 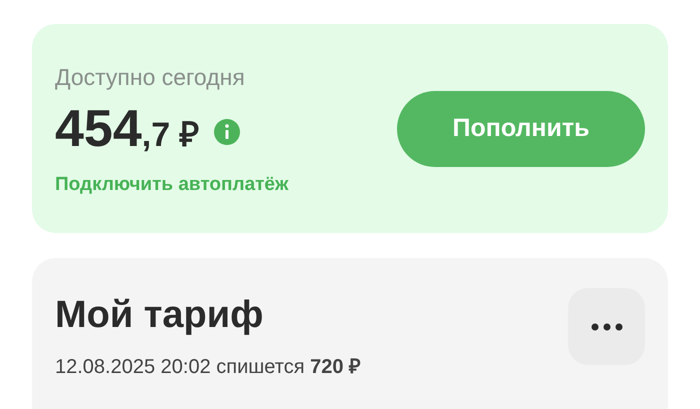 I want to click on balance-amount: 454,7 ₽, so click(x=127, y=128).